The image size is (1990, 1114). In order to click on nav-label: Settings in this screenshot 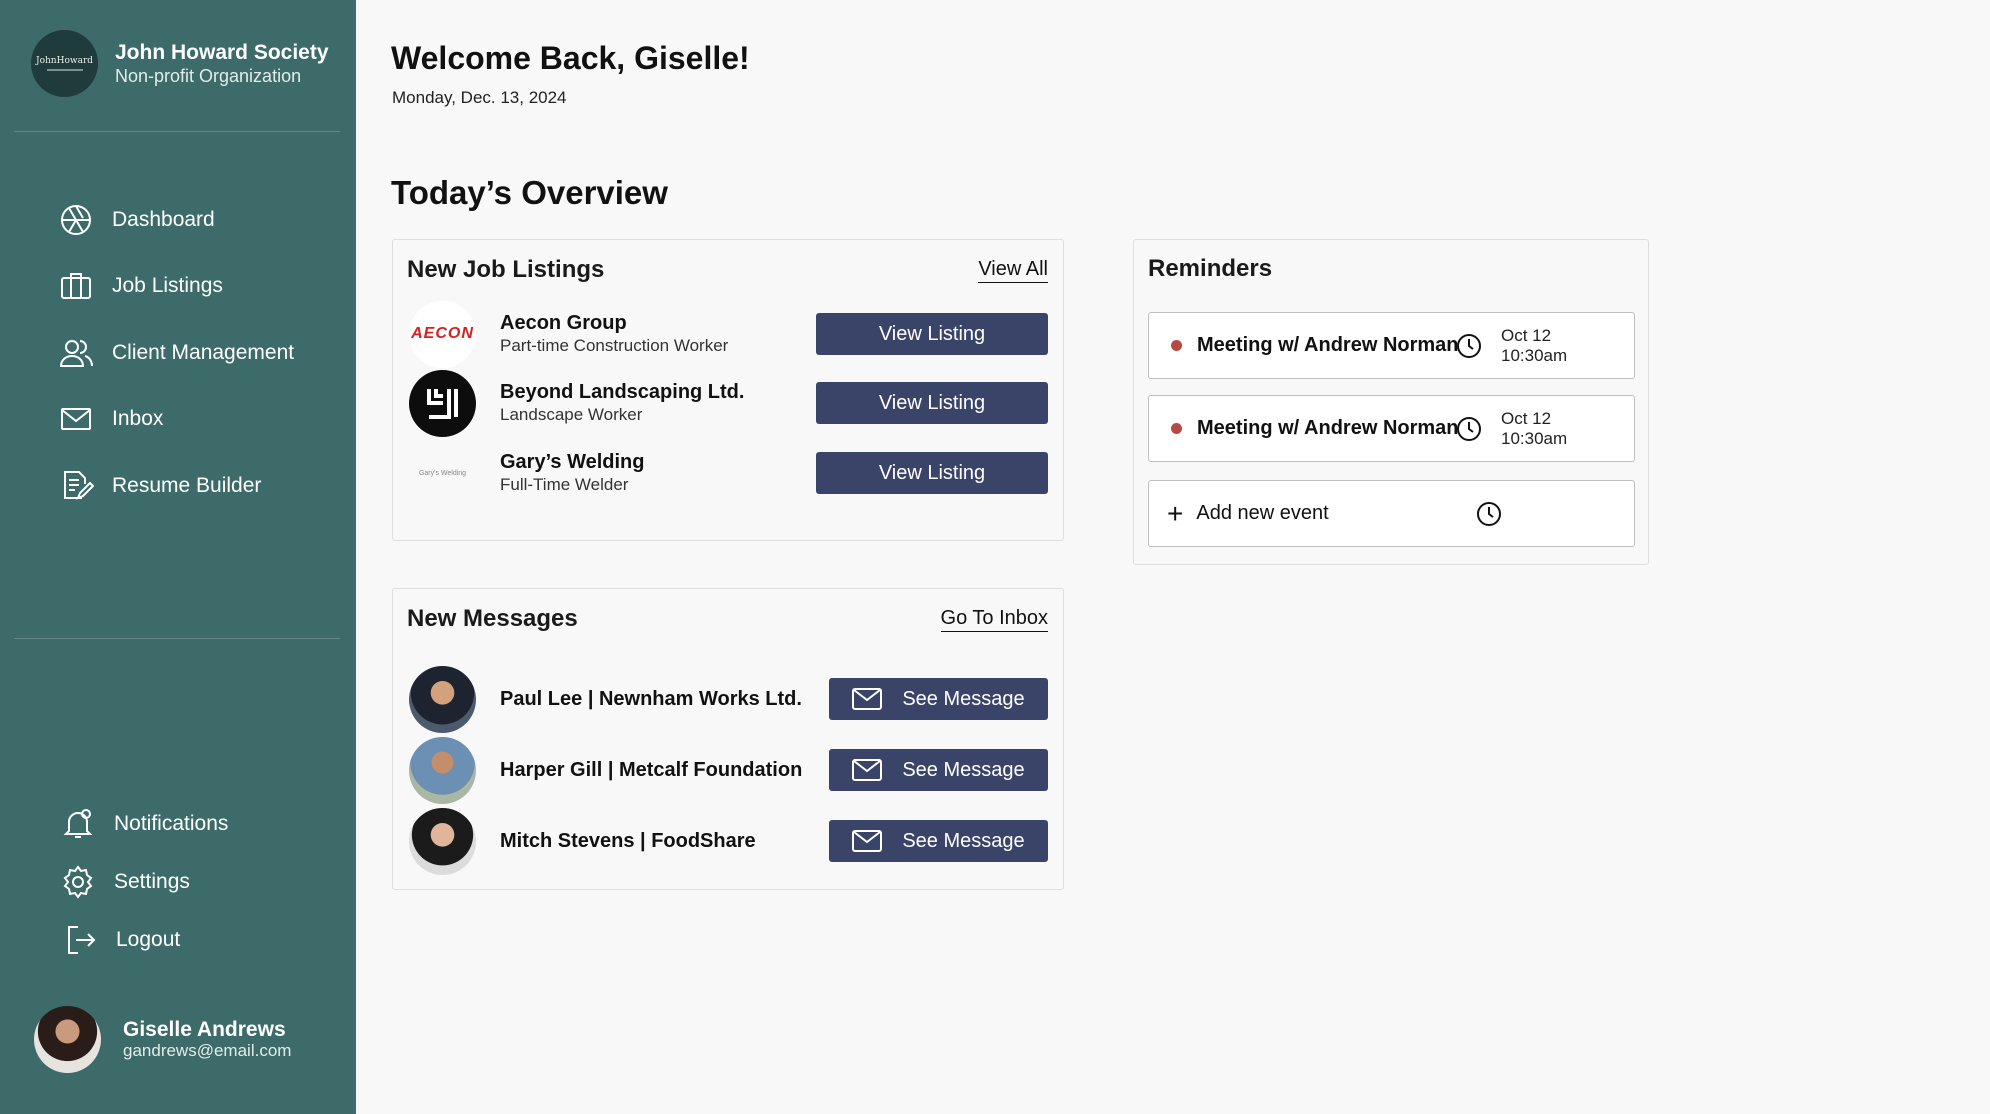, I will do `click(152, 881)`.